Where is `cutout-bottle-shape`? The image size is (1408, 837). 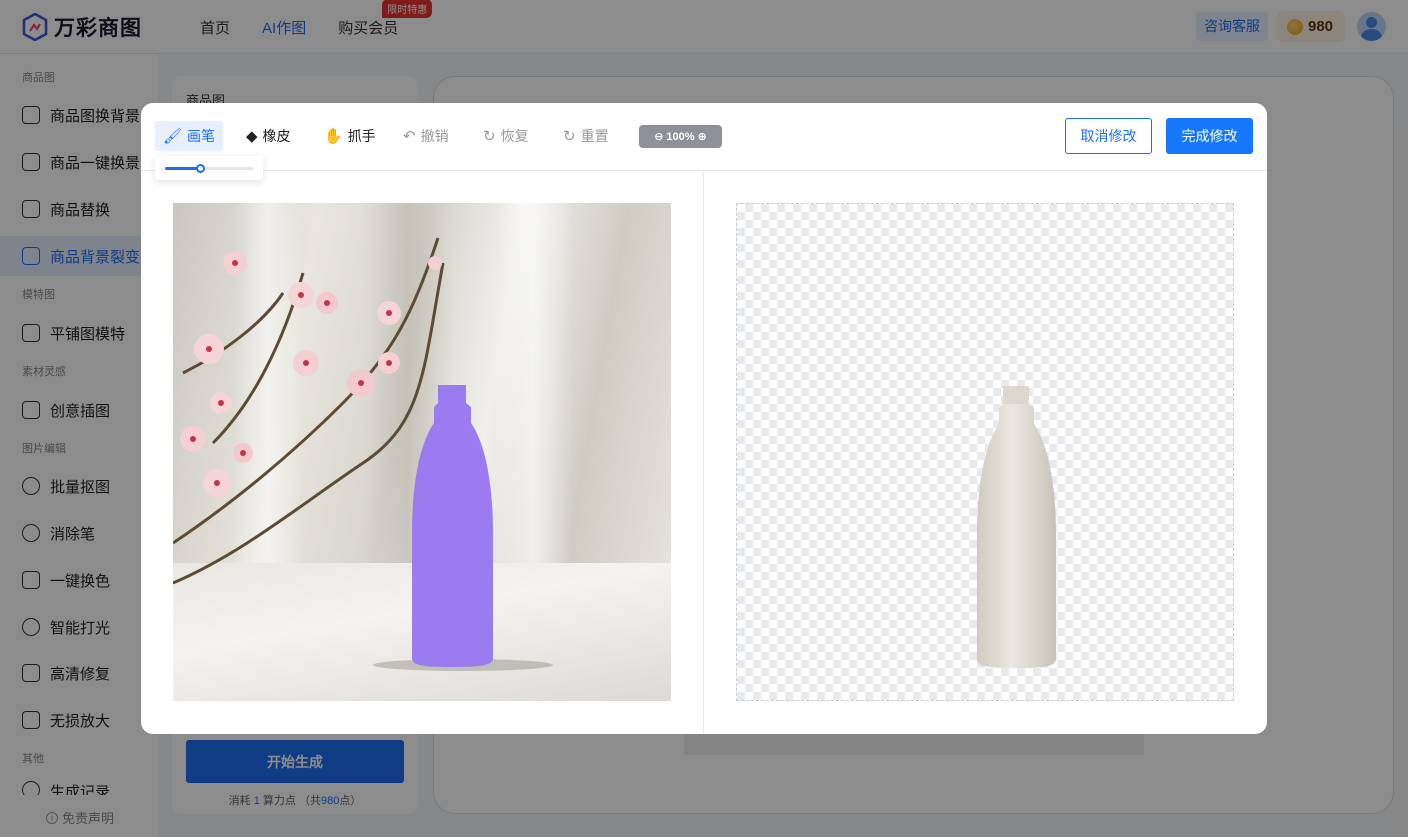
cutout-bottle-shape is located at coordinates (1016, 527).